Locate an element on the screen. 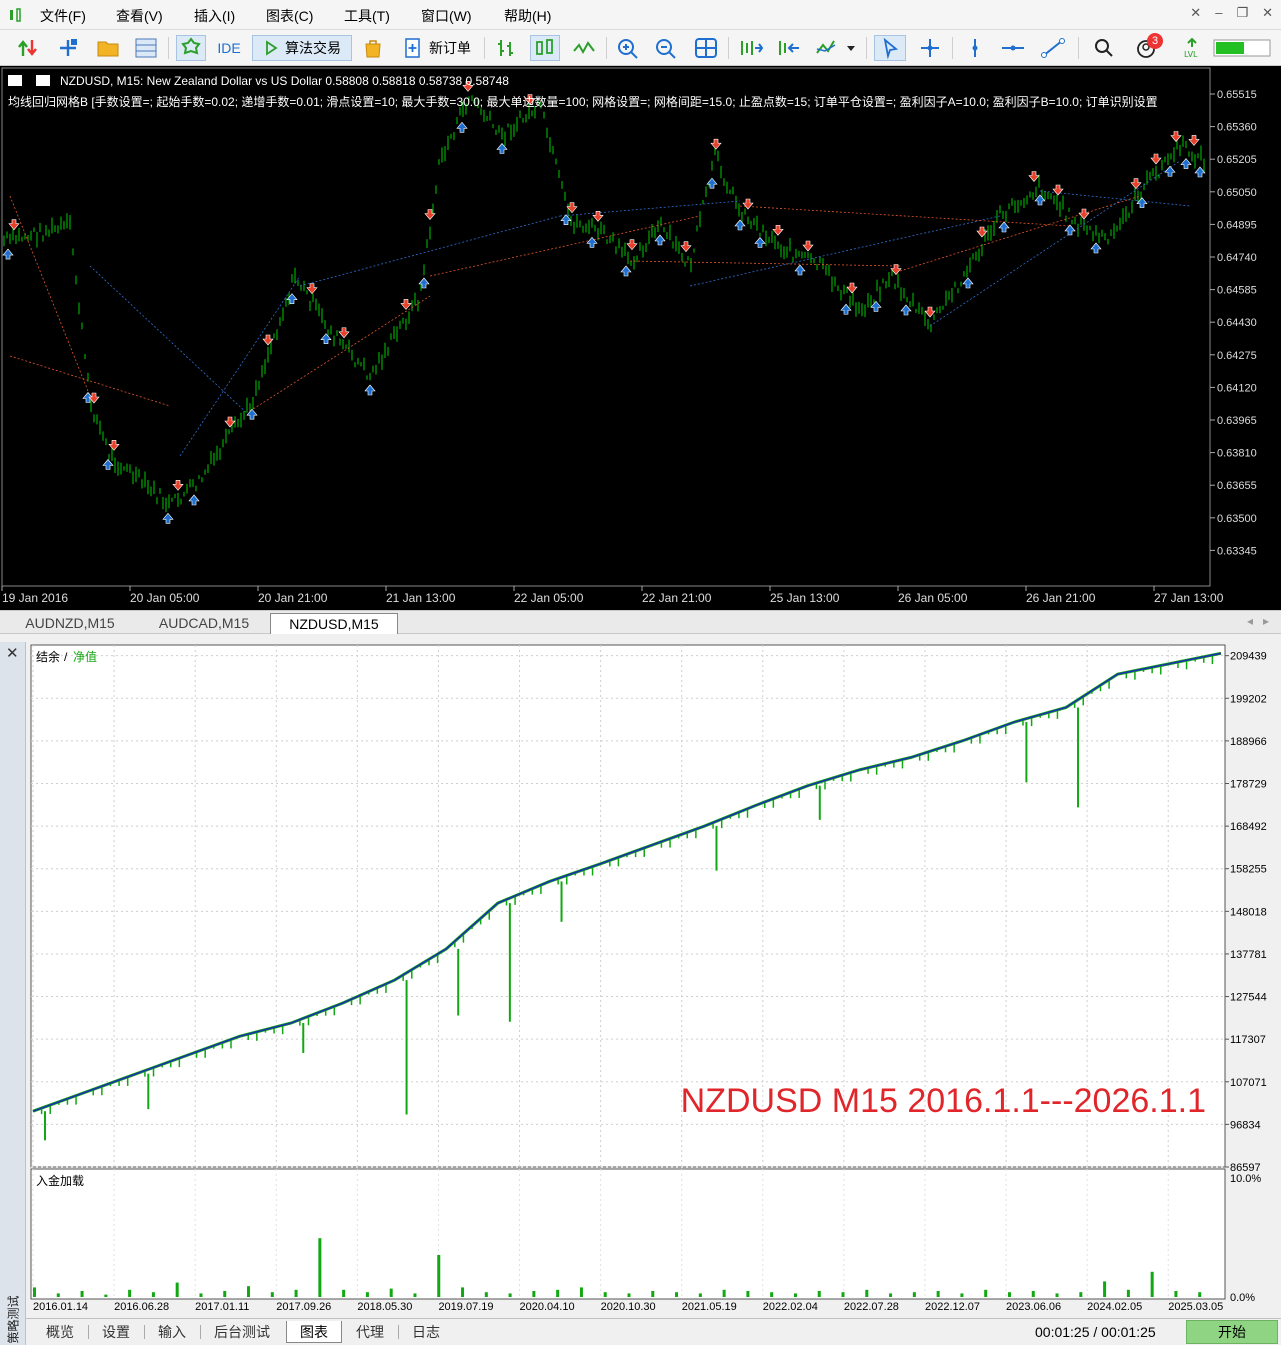  notification-badge: 3 is located at coordinates (1155, 41).